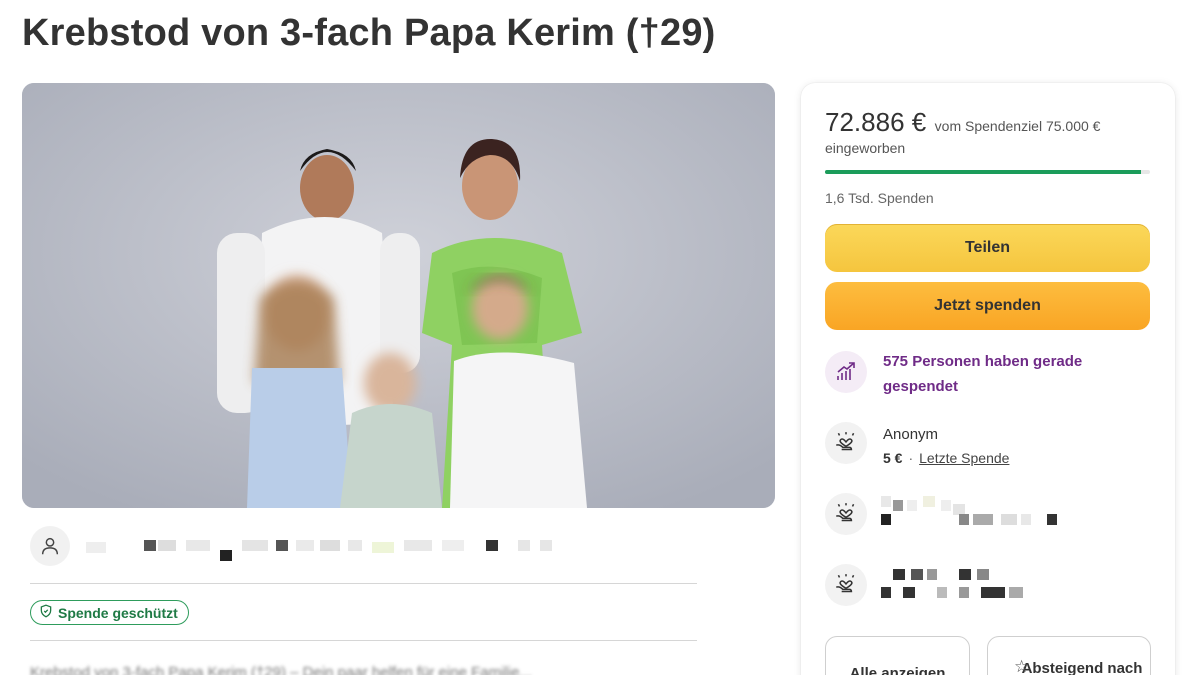  Describe the element at coordinates (897, 655) in the screenshot. I see `show-all-button: Alle anzeigen` at that location.